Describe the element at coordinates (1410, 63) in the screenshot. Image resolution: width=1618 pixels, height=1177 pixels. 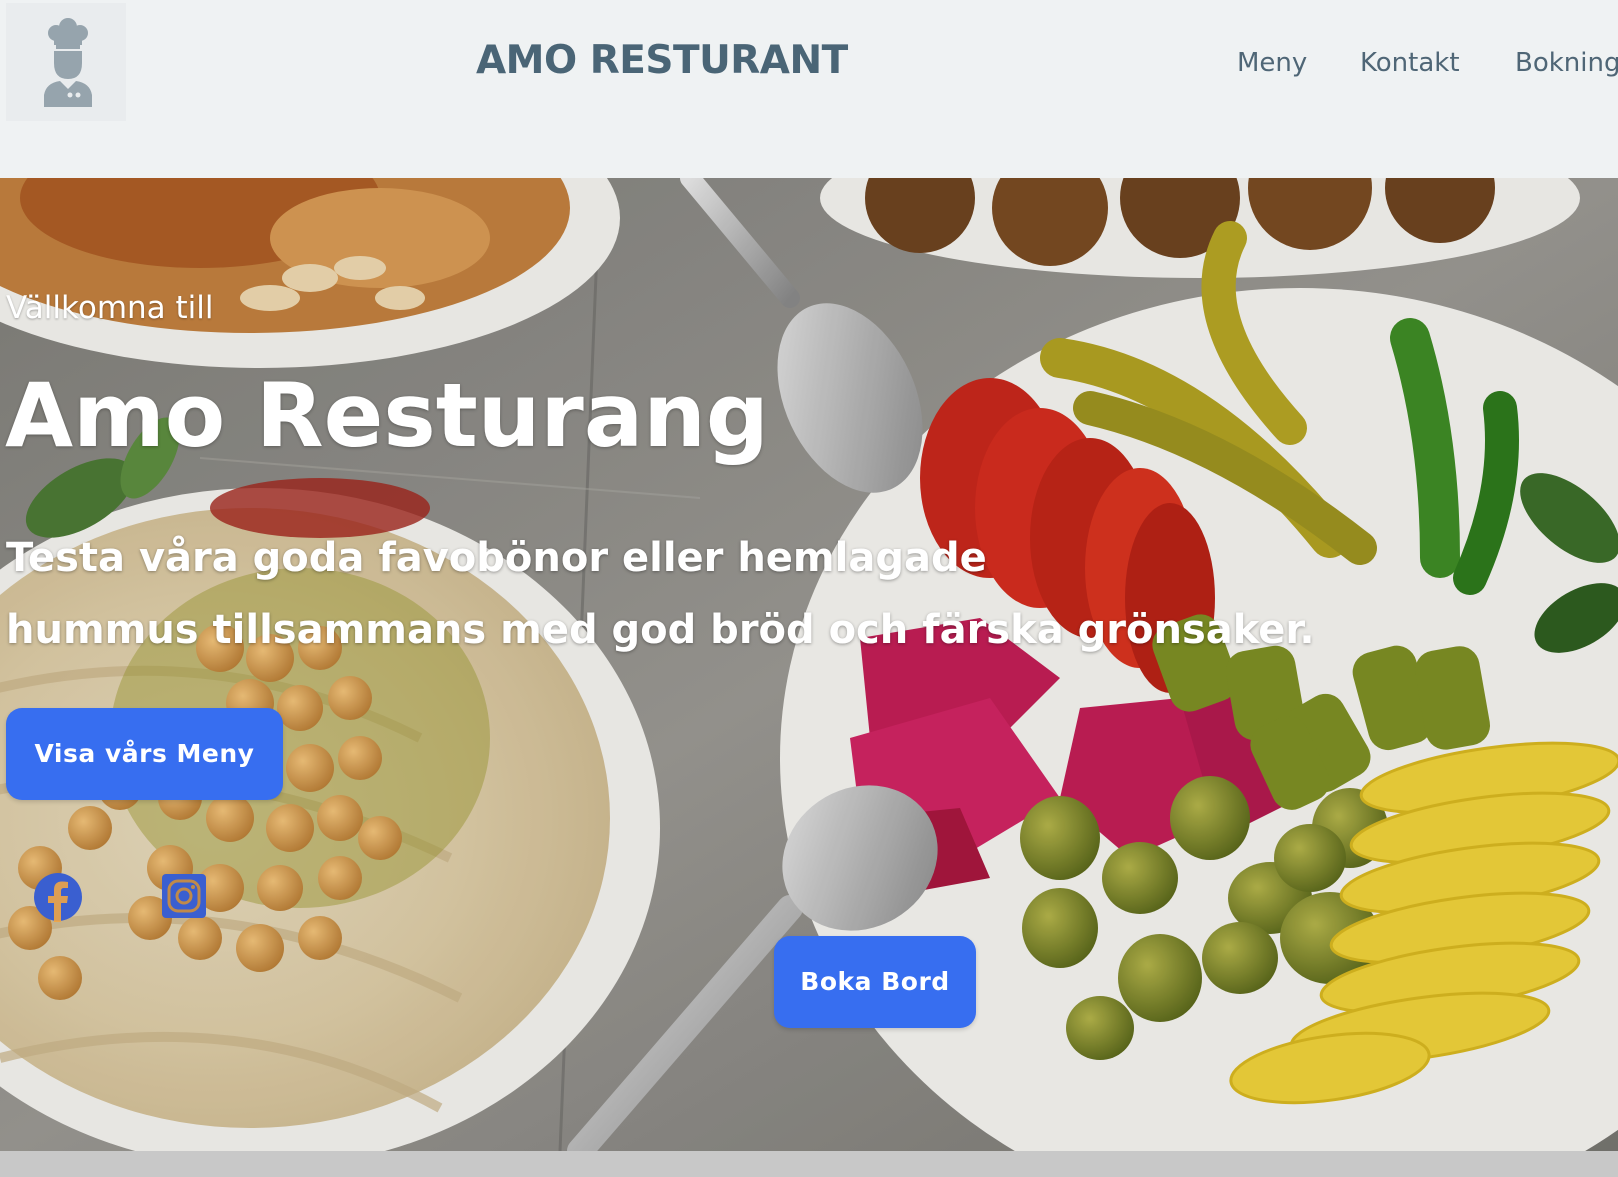
I see `nav-link-contact: Kontakt` at that location.